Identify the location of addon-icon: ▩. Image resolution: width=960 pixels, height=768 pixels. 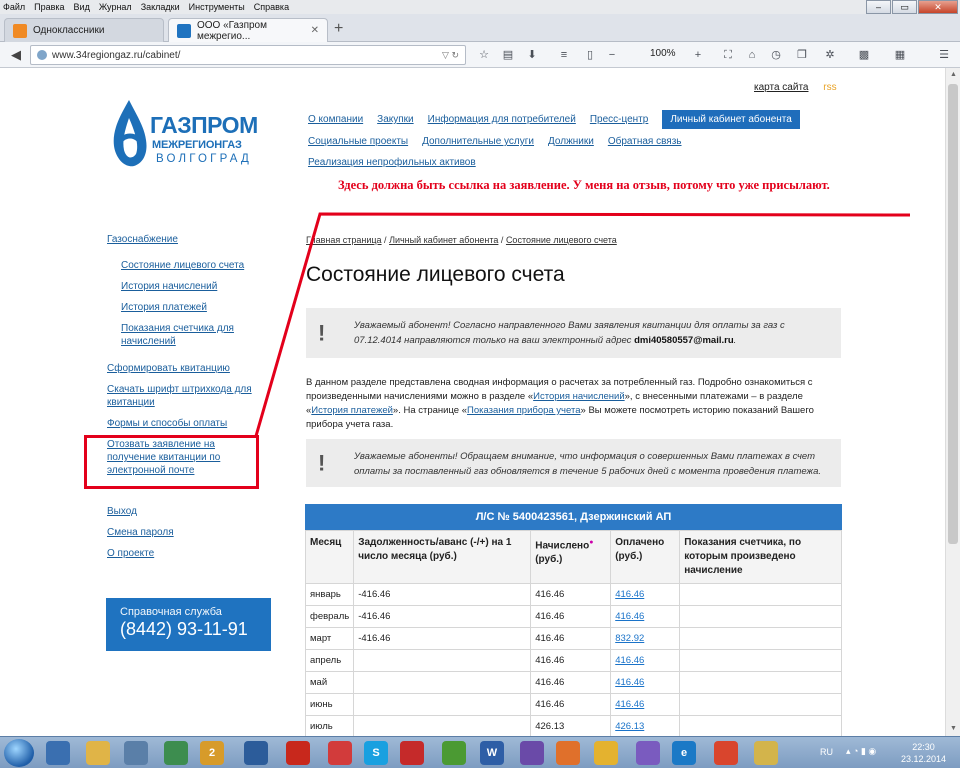
(864, 55).